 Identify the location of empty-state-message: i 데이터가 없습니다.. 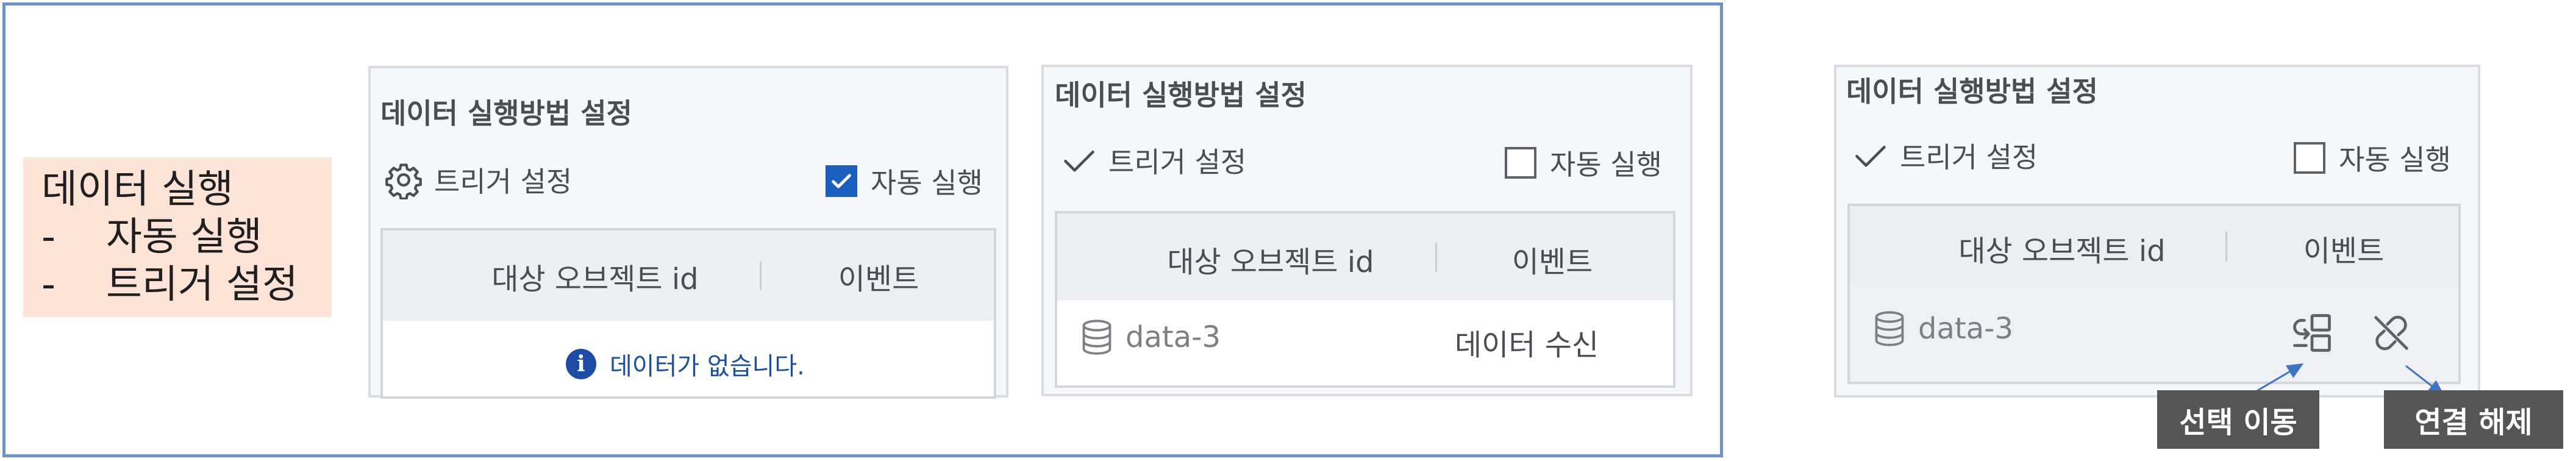
(685, 364).